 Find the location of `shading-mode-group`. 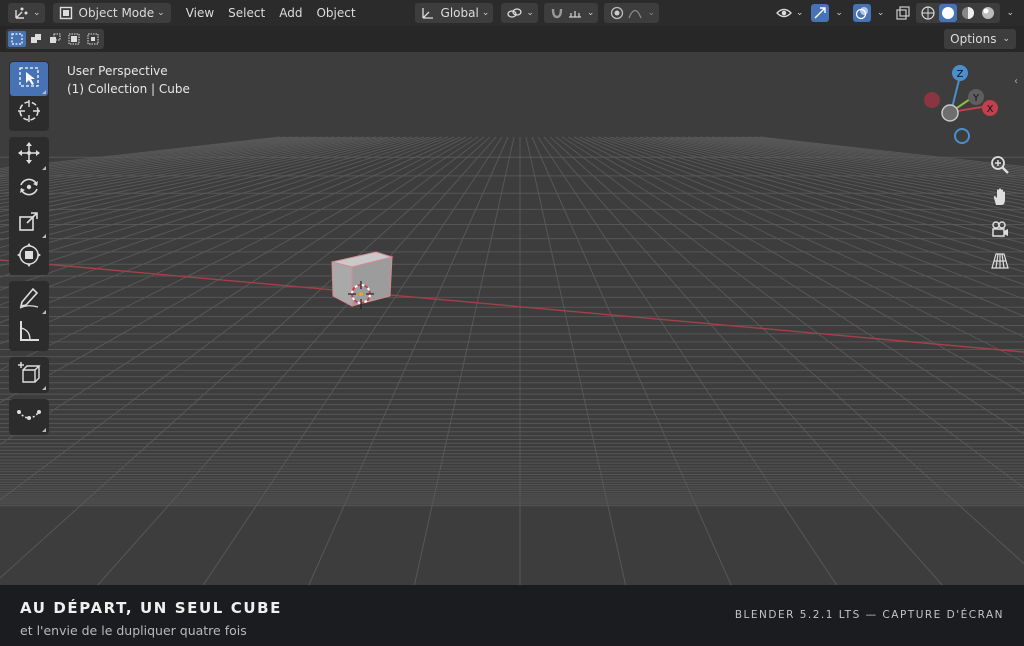

shading-mode-group is located at coordinates (958, 13).